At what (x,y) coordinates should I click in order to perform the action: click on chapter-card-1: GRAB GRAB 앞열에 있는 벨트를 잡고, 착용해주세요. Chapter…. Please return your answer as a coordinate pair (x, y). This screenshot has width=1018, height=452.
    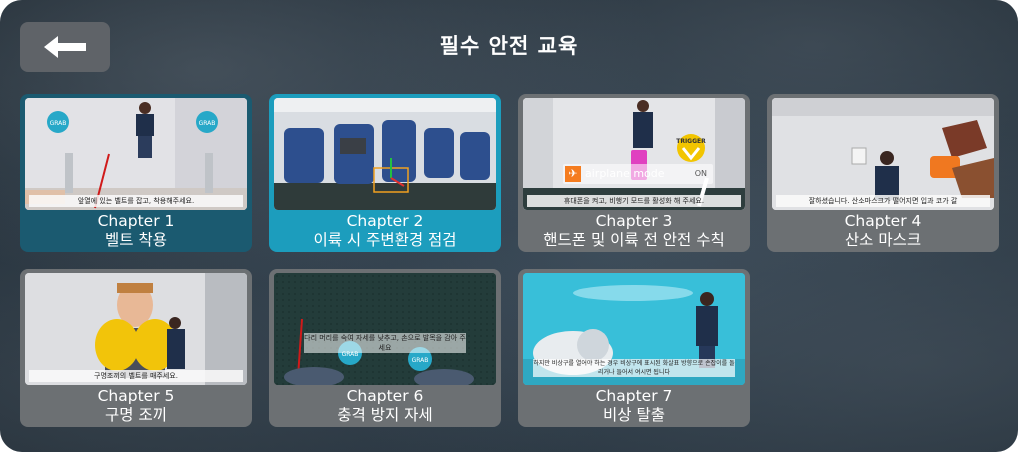
    Looking at the image, I should click on (136, 173).